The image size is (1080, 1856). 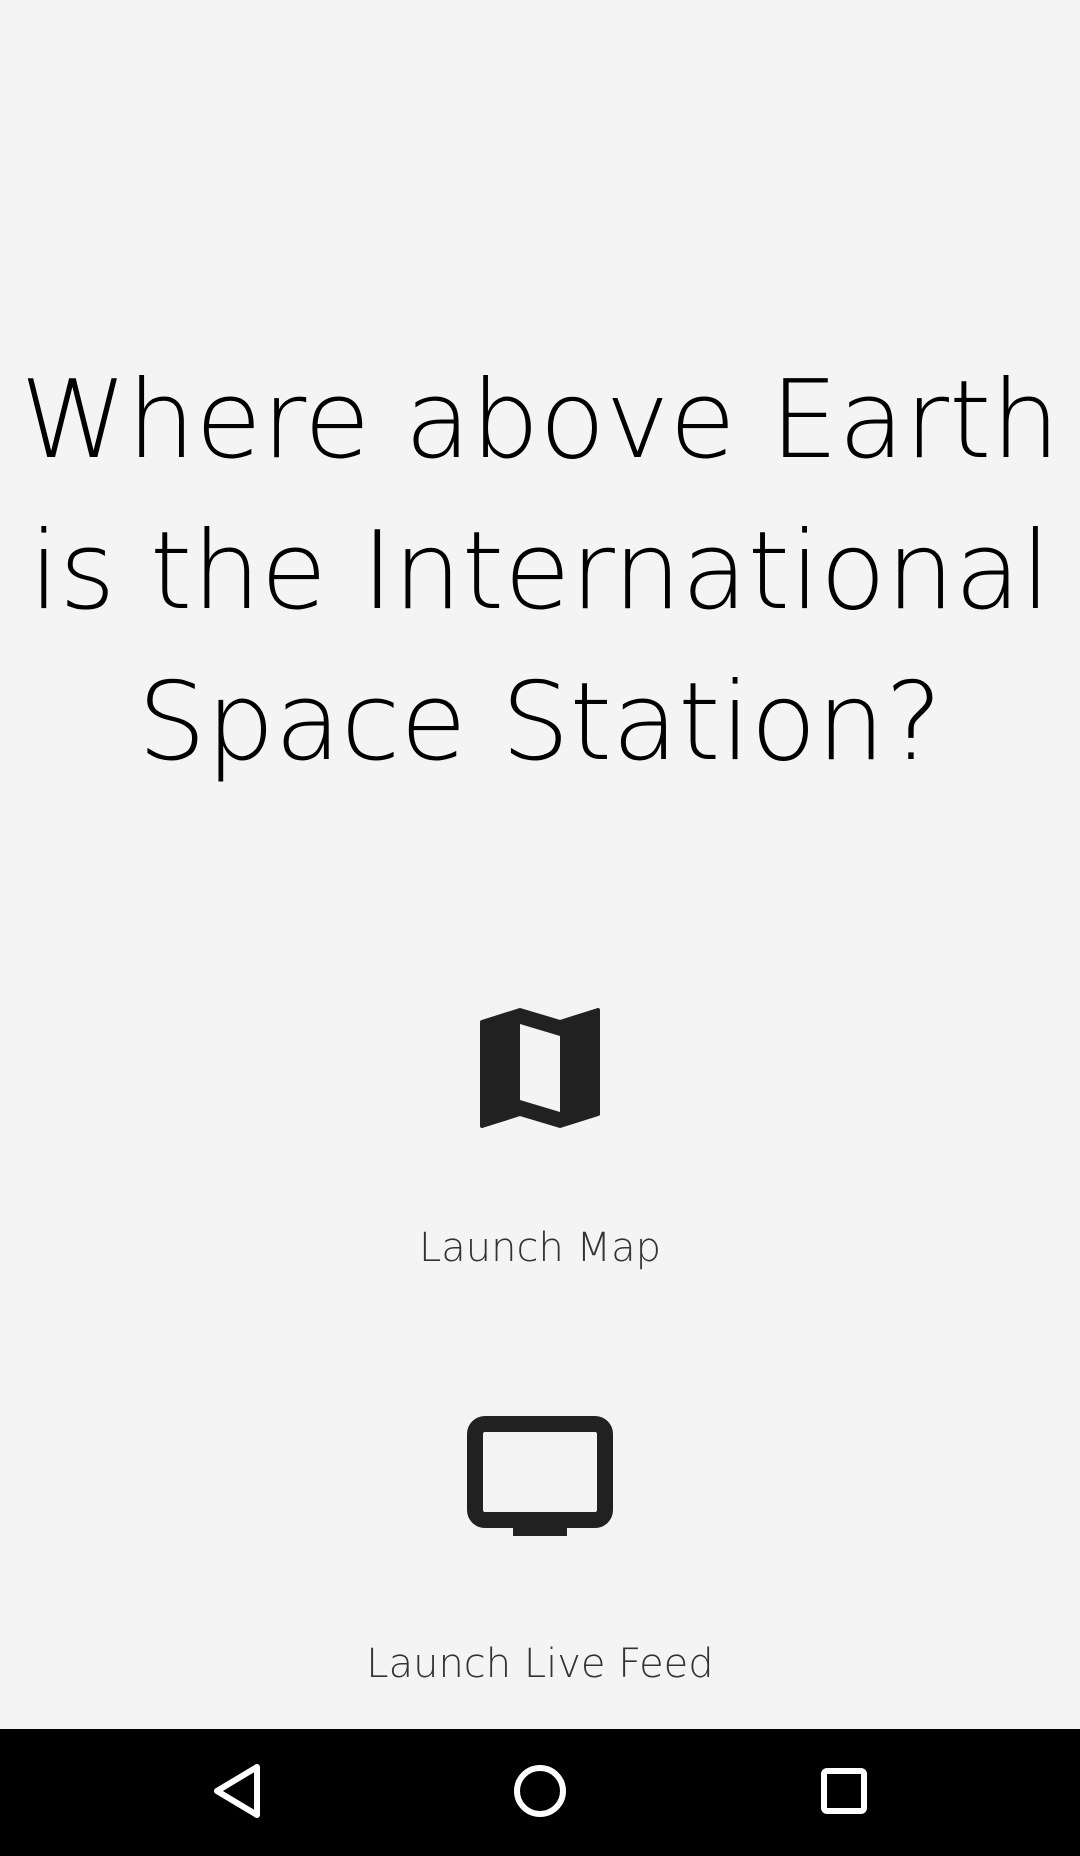 I want to click on back-triangle-icon, so click(x=237, y=1793).